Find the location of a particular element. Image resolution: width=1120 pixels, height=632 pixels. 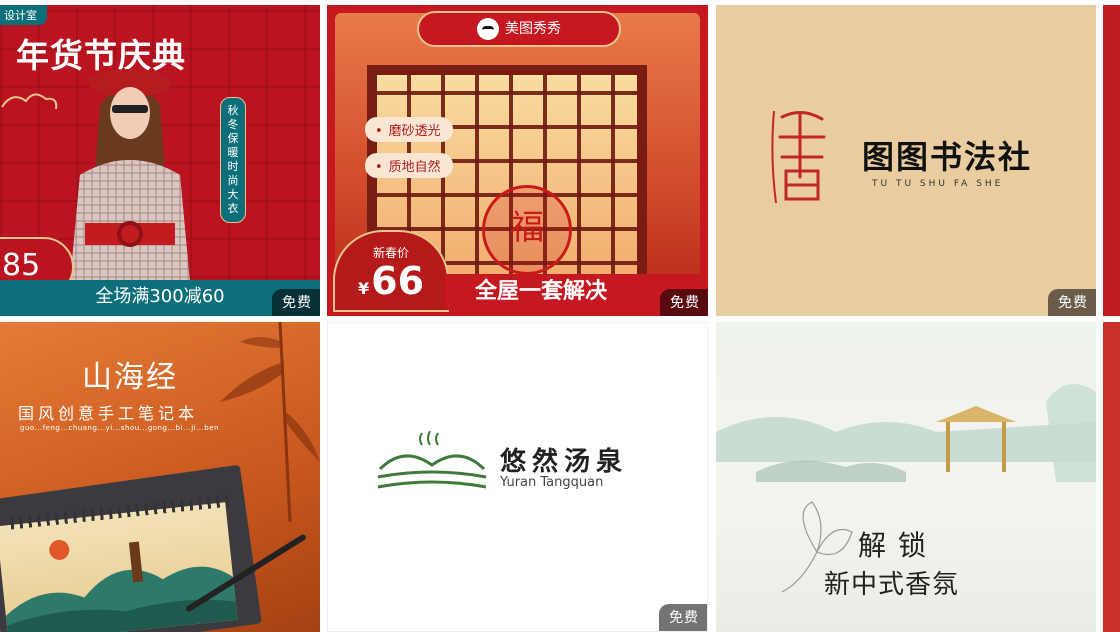

brand-label: 美图秀秀 is located at coordinates (533, 29).